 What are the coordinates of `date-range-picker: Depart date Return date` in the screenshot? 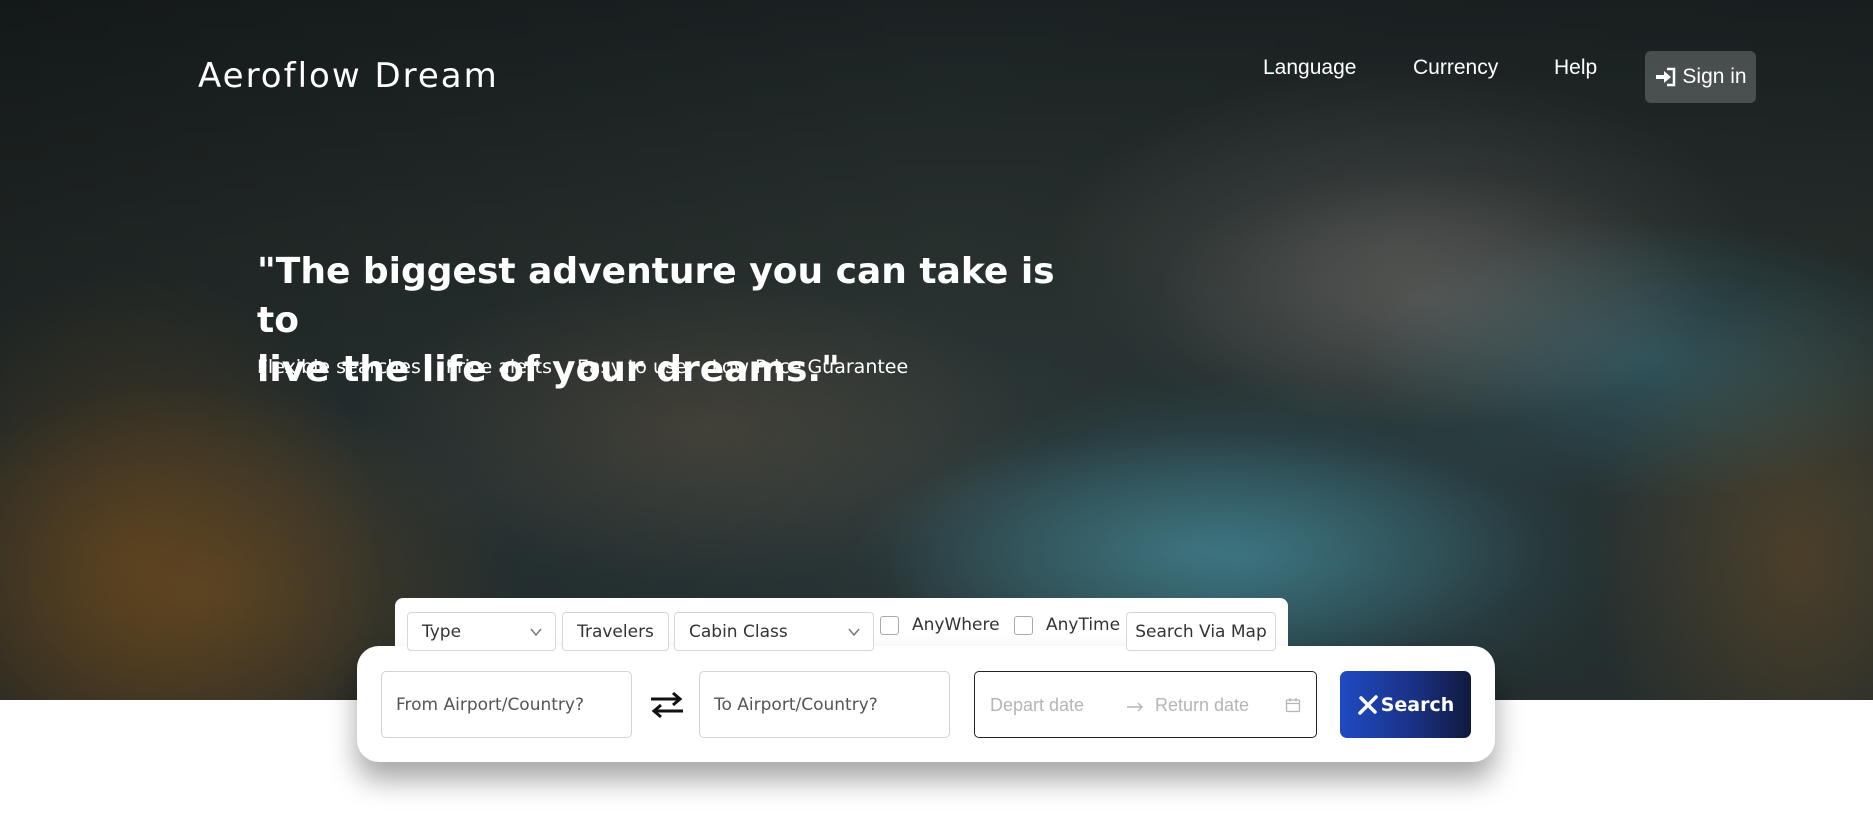 It's located at (1145, 704).